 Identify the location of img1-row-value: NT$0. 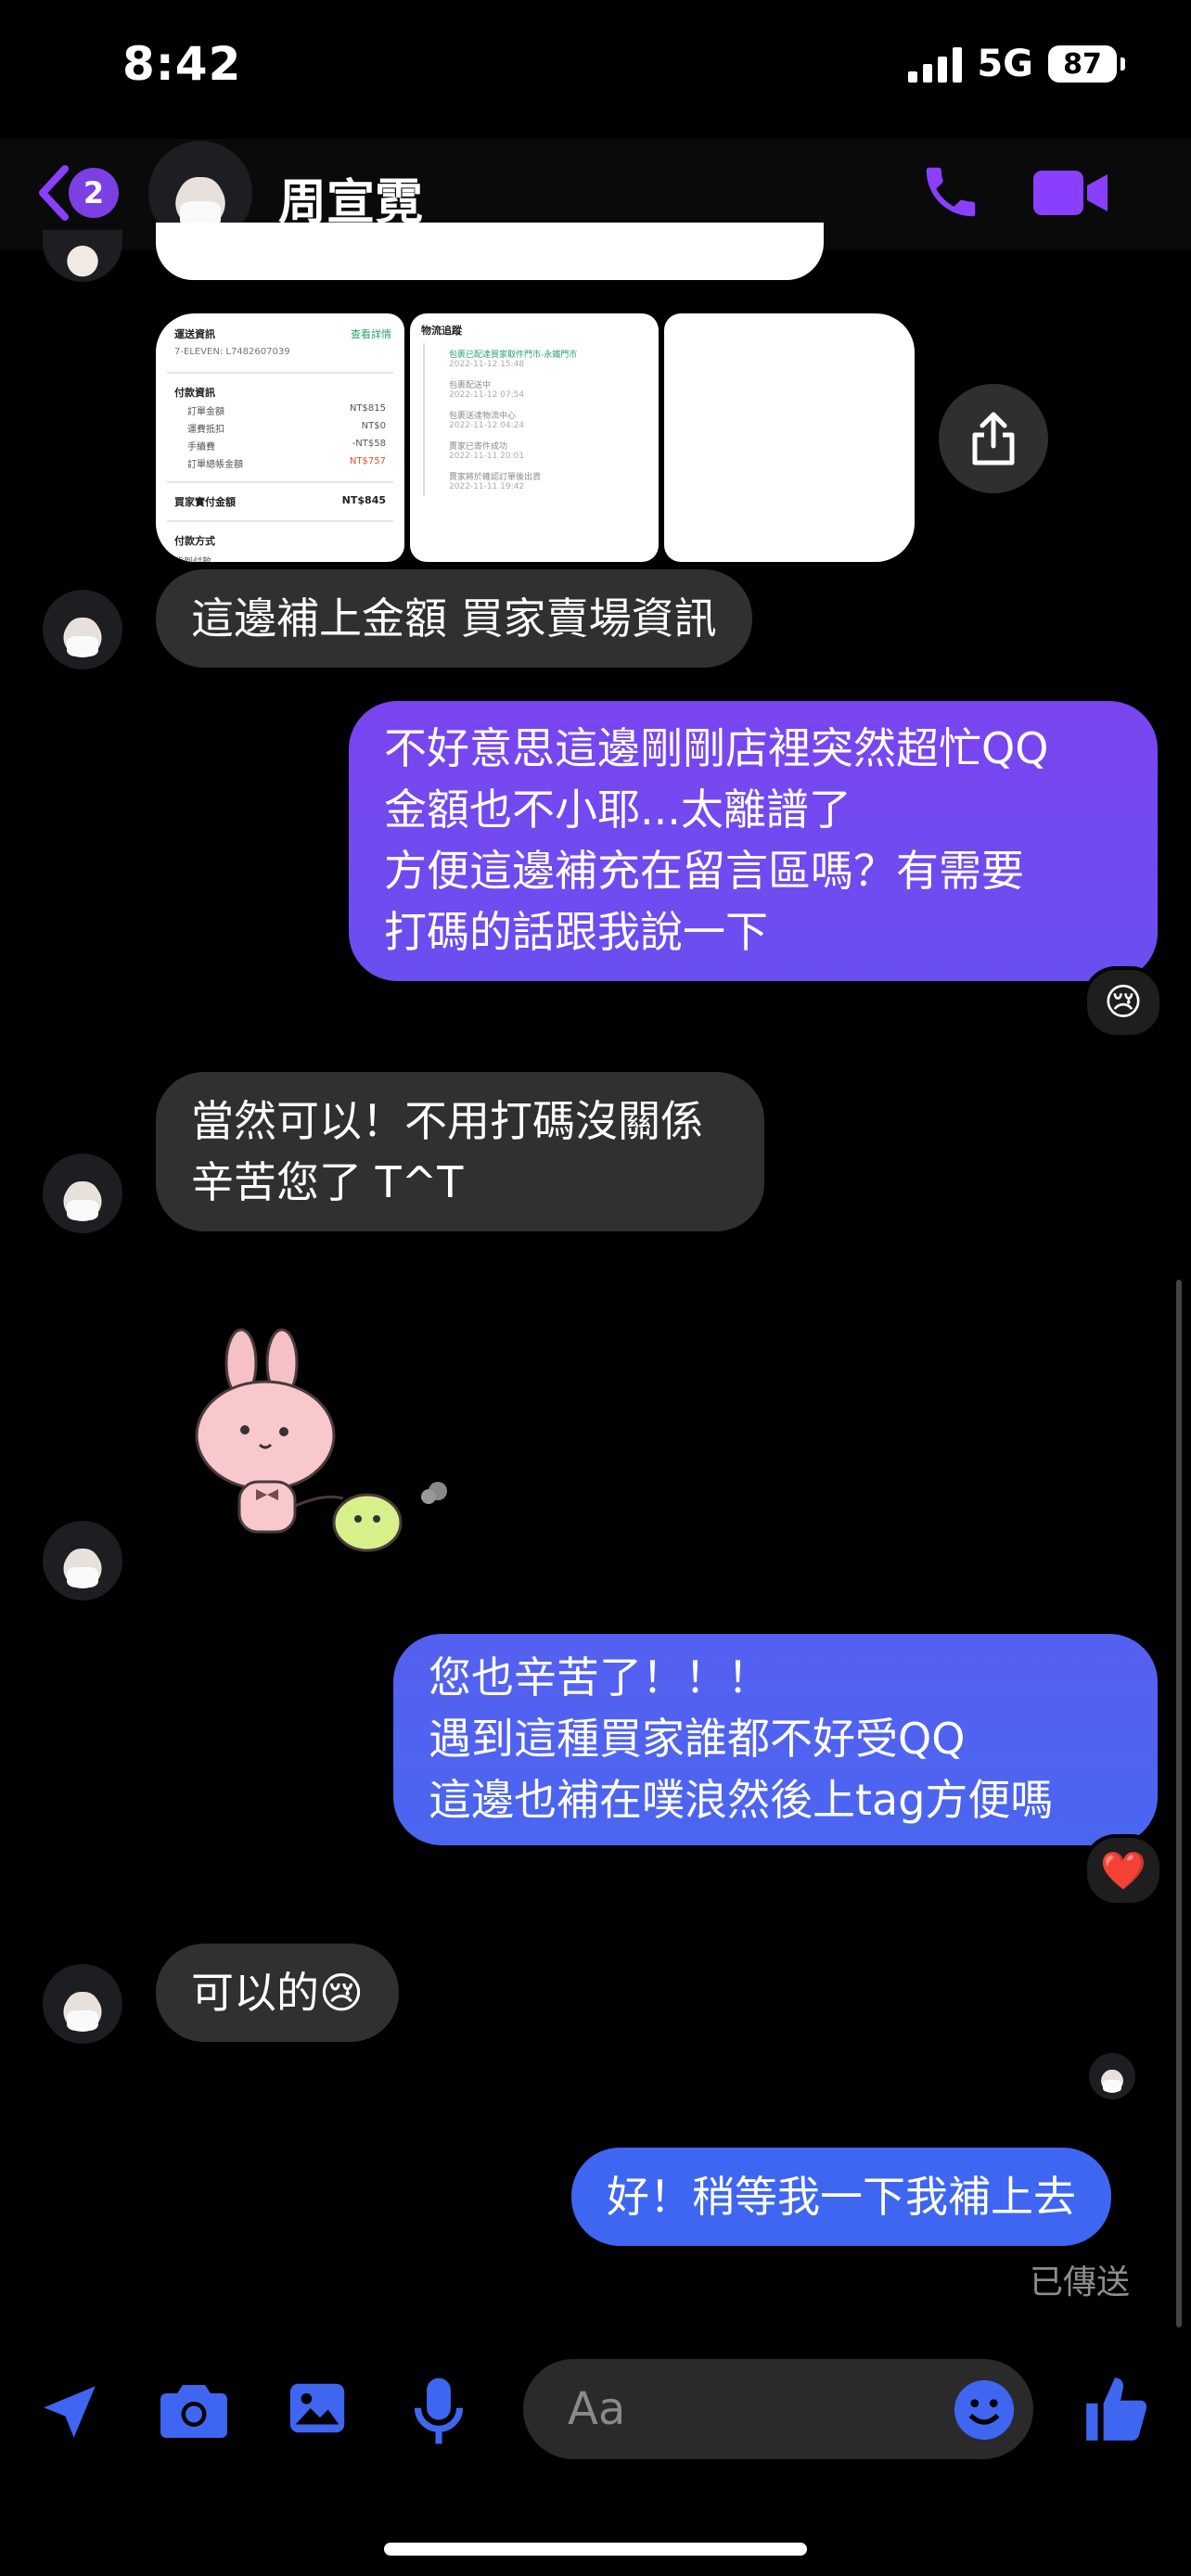
(373, 426).